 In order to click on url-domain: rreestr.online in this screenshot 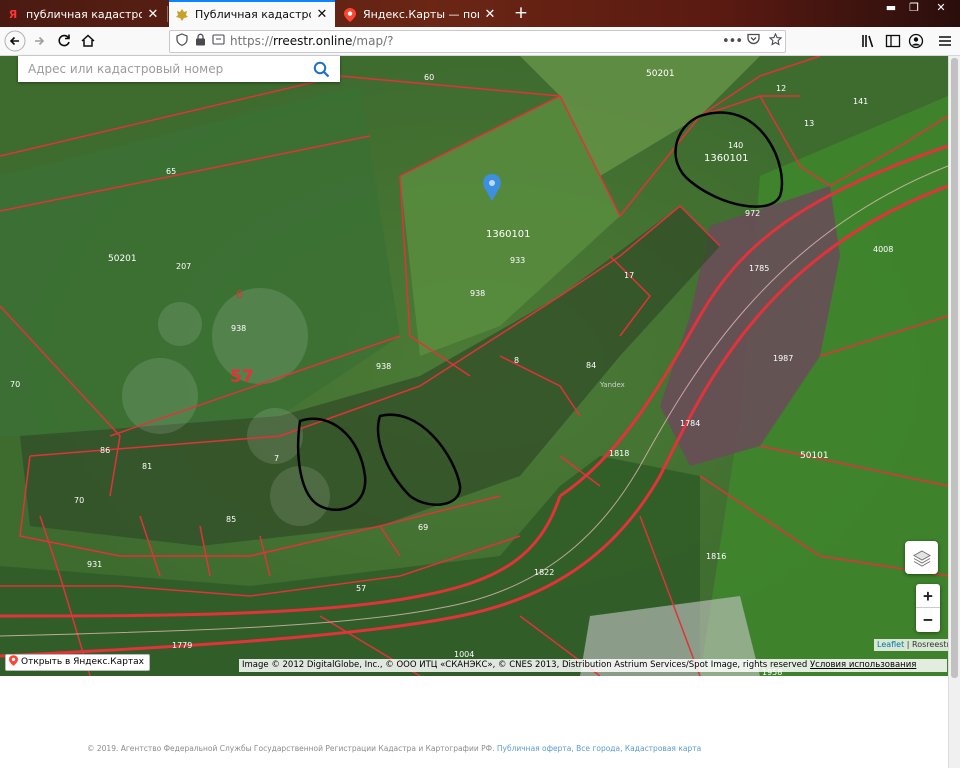, I will do `click(313, 41)`.